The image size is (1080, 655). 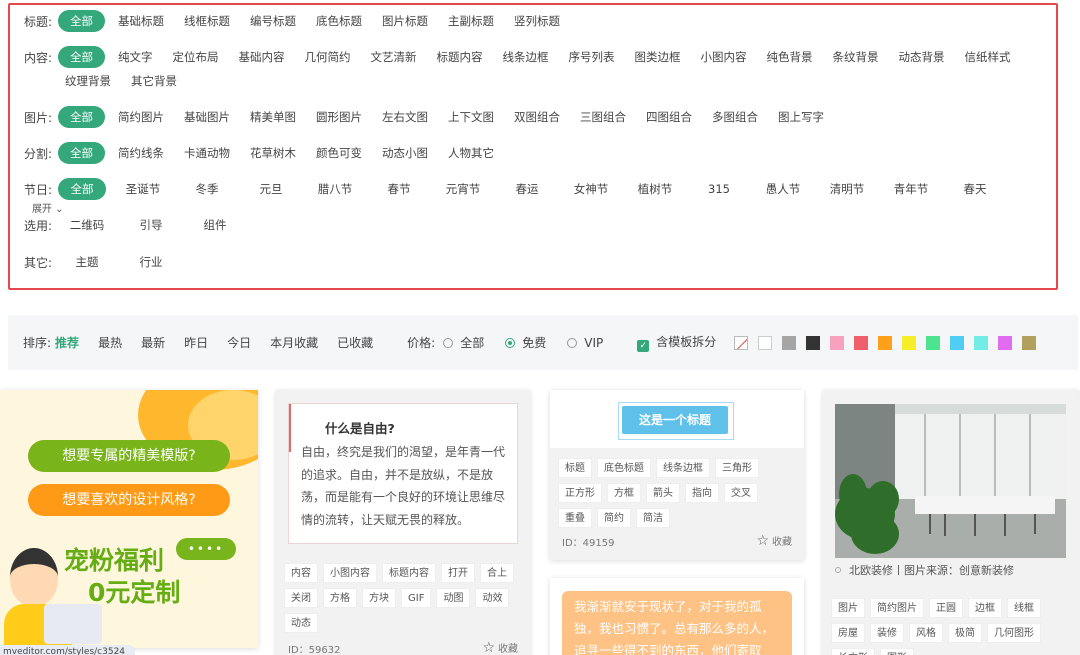 I want to click on tag: 三角形, so click(x=737, y=468).